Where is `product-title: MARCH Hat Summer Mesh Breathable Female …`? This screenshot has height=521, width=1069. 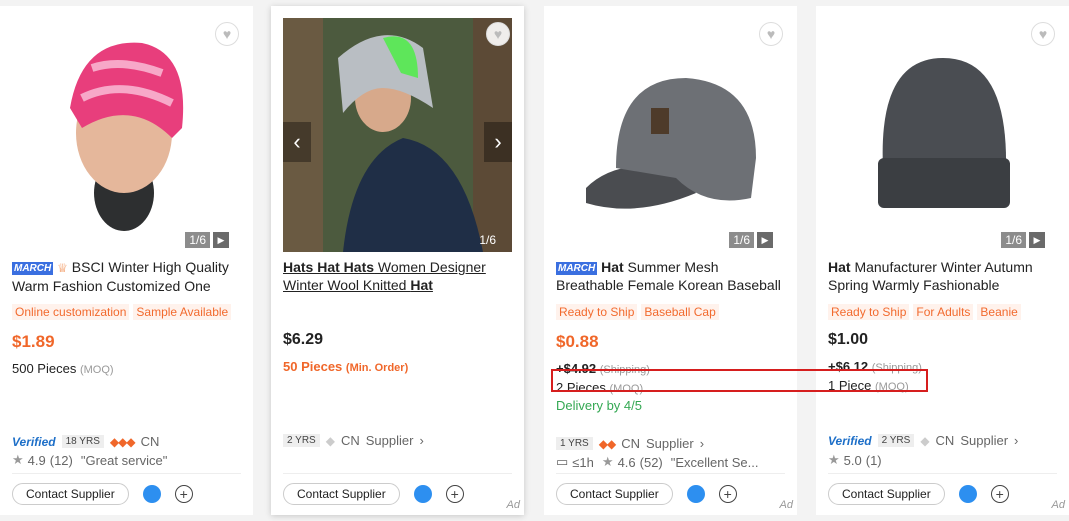
product-title: MARCH Hat Summer Mesh Breathable Female … is located at coordinates (671, 276).